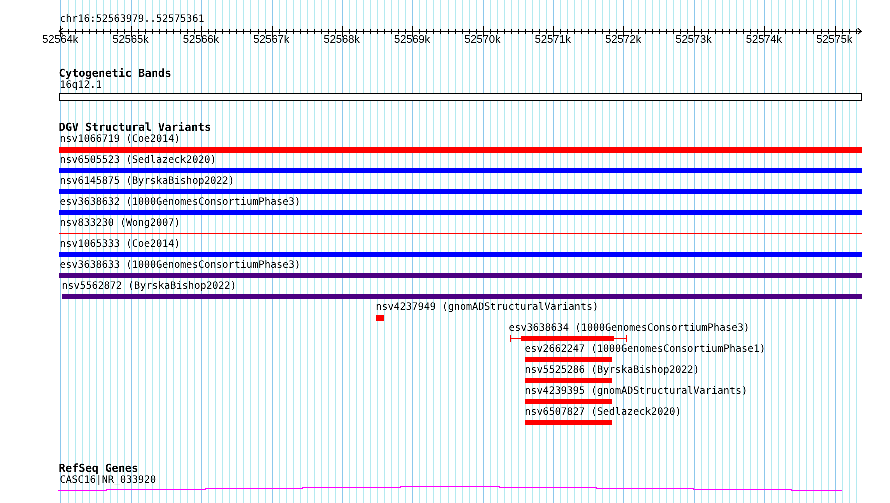 The width and height of the screenshot is (890, 503). What do you see at coordinates (120, 140) in the screenshot?
I see `feature-label: nsv1066719 (Coe2014)` at bounding box center [120, 140].